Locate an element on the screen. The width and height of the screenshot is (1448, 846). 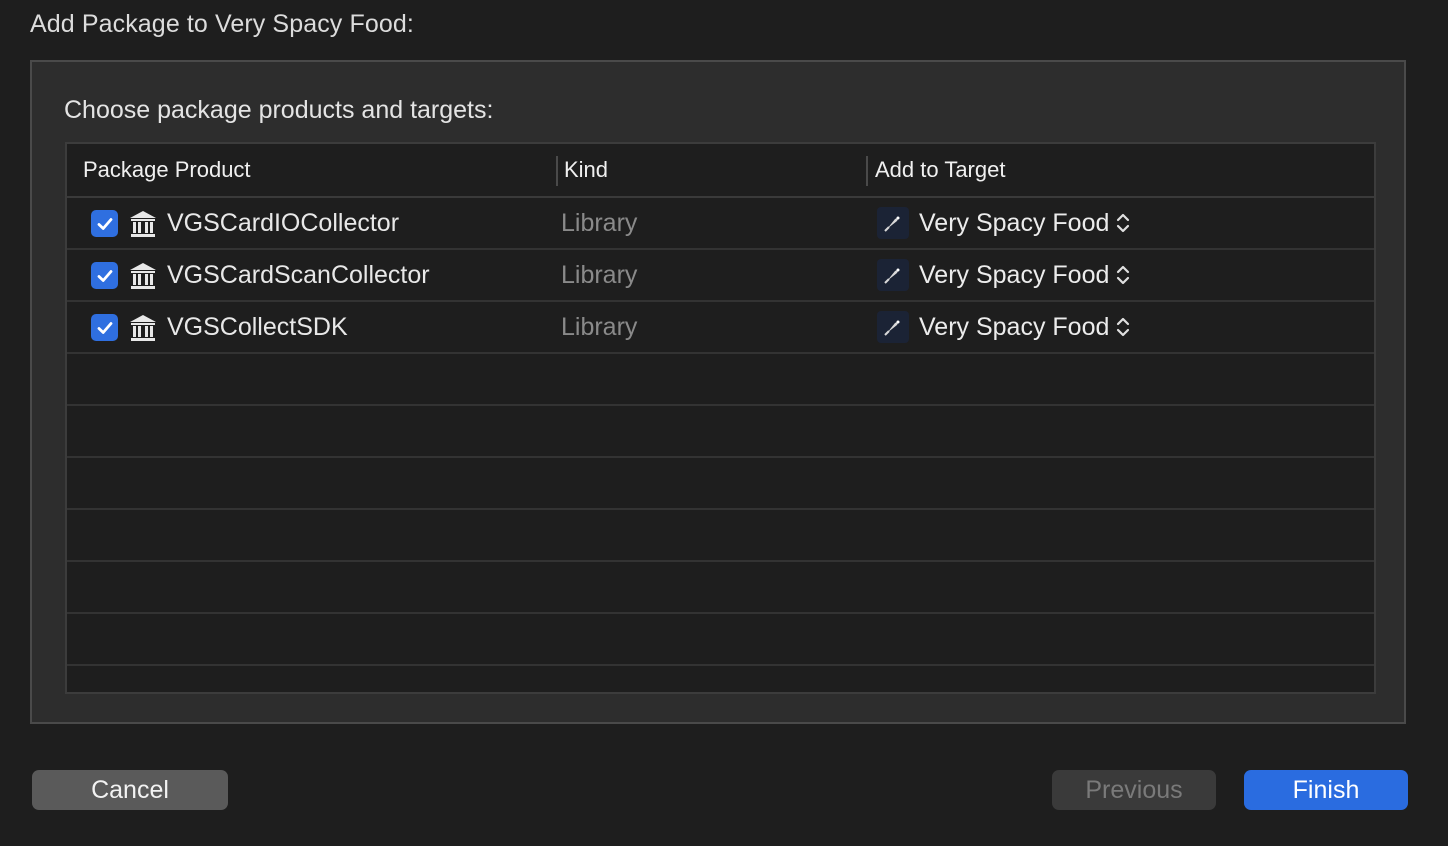
column-header-kind: Kind is located at coordinates (586, 170).